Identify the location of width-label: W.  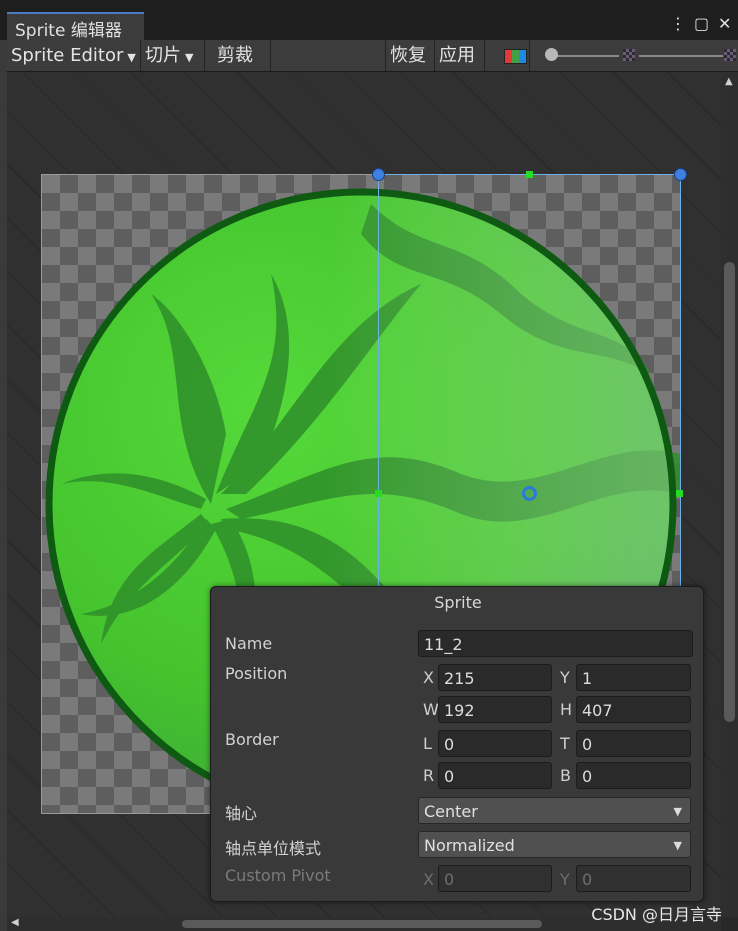
(431, 709).